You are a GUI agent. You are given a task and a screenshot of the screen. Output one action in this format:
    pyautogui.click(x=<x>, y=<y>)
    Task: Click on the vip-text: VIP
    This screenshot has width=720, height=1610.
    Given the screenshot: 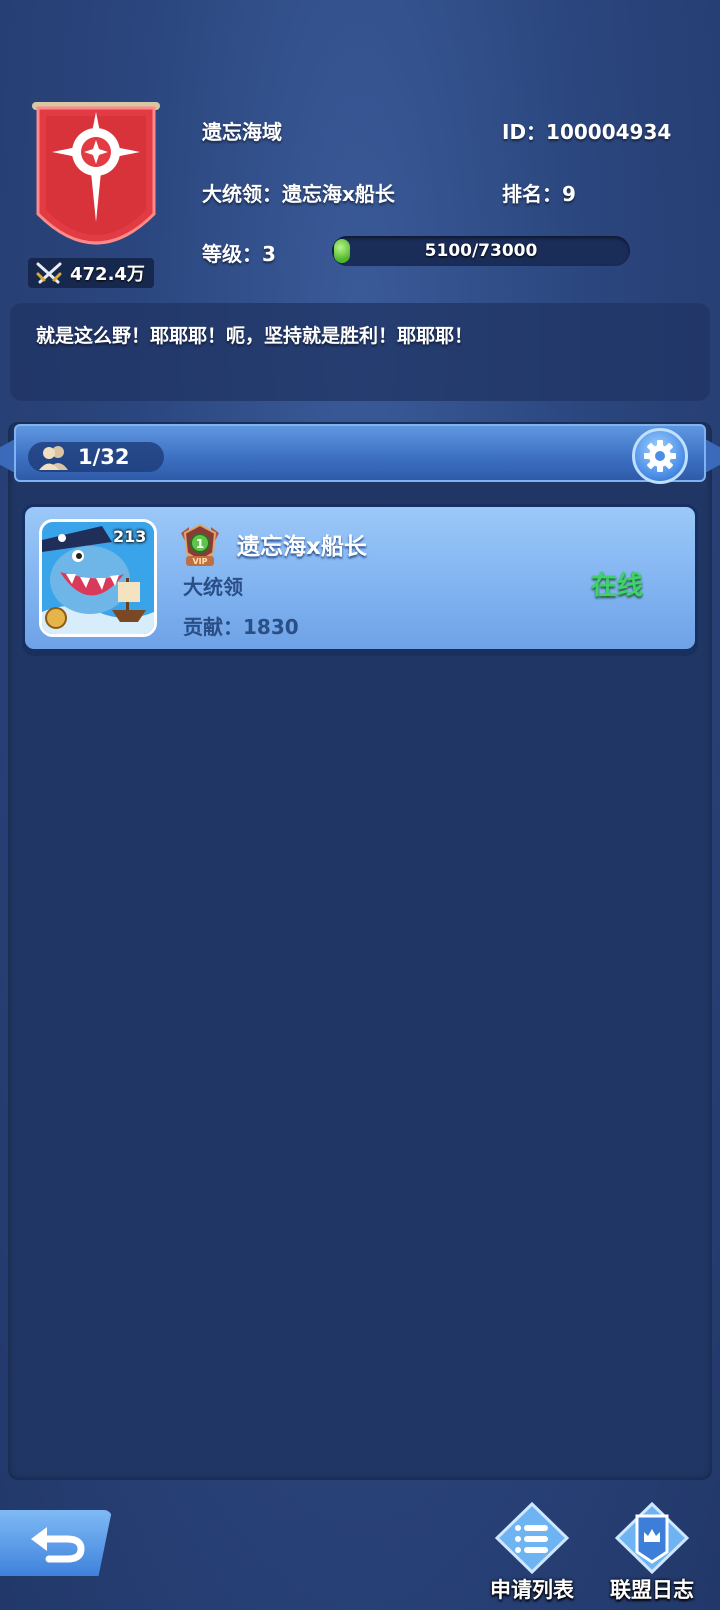 What is the action you would take?
    pyautogui.click(x=199, y=561)
    